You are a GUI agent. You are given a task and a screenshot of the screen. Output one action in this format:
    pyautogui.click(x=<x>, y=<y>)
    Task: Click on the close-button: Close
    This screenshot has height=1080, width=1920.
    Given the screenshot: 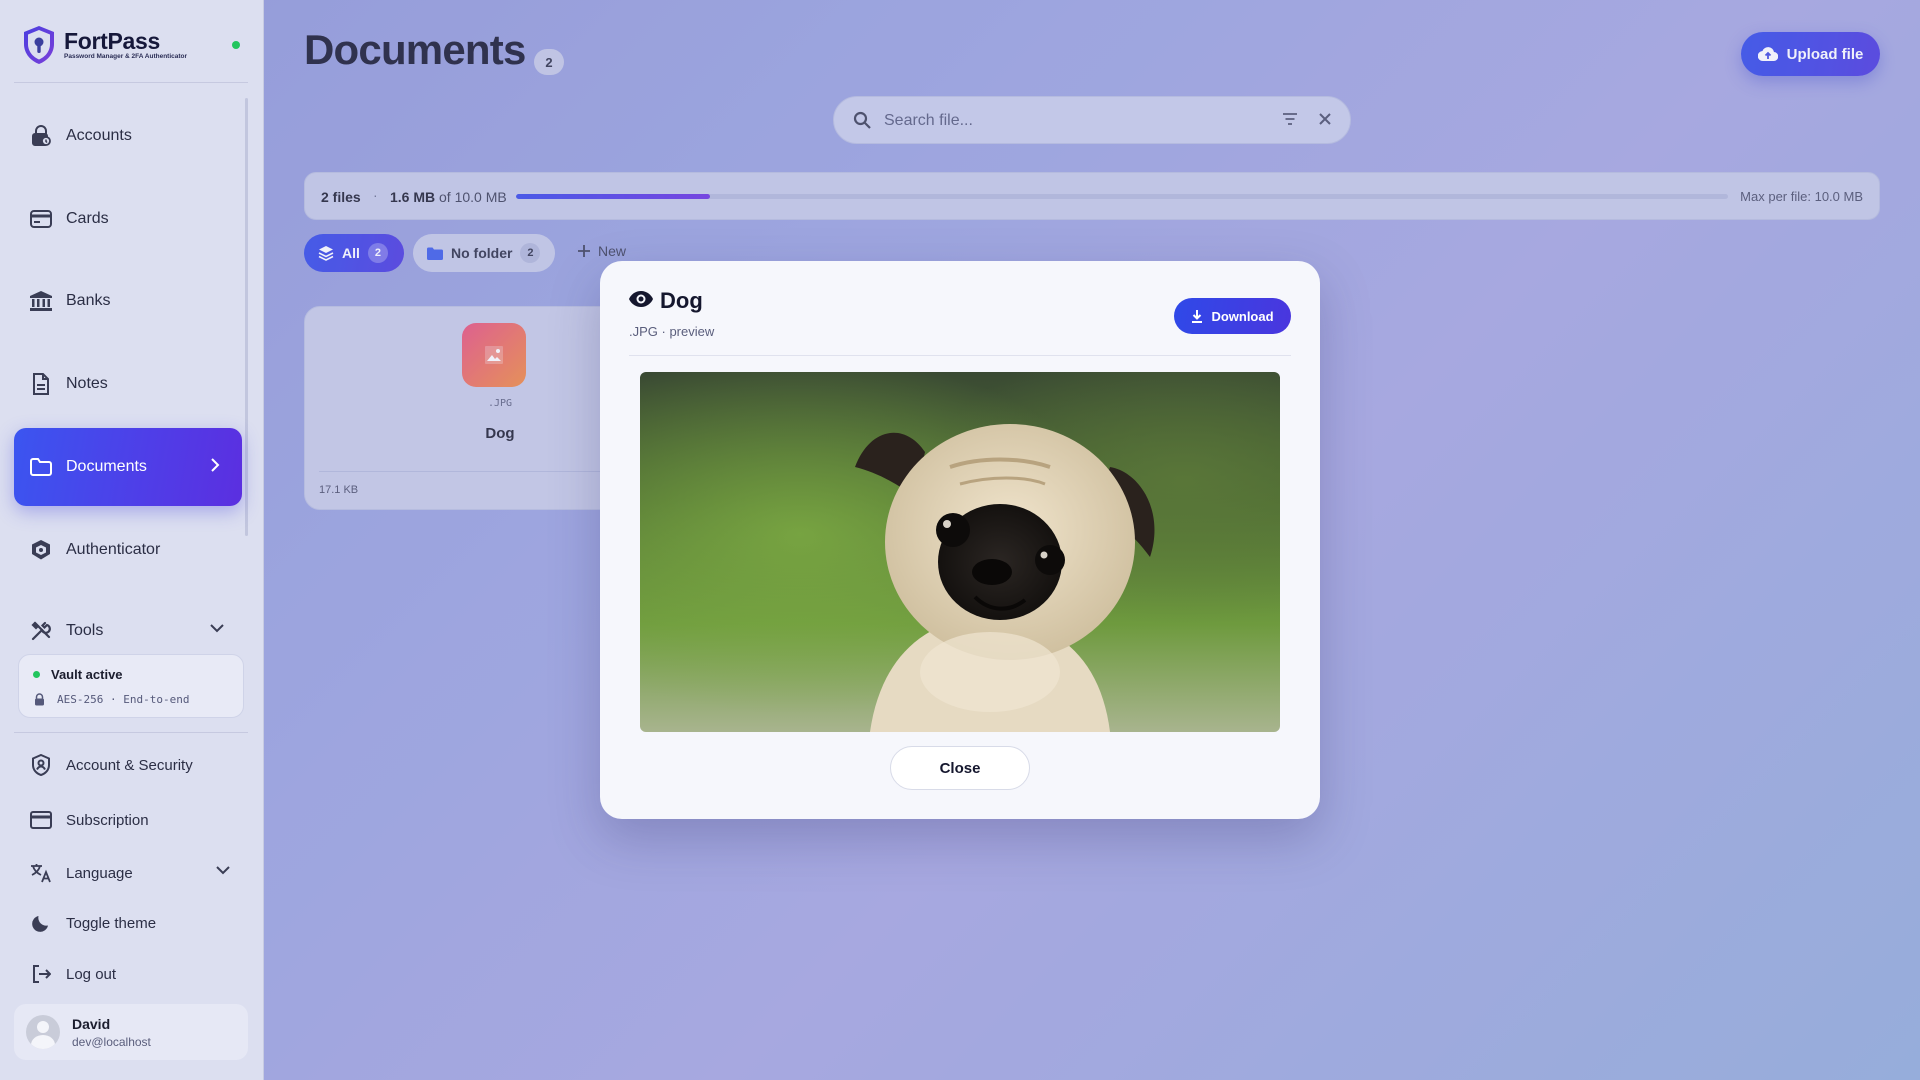 What is the action you would take?
    pyautogui.click(x=960, y=768)
    